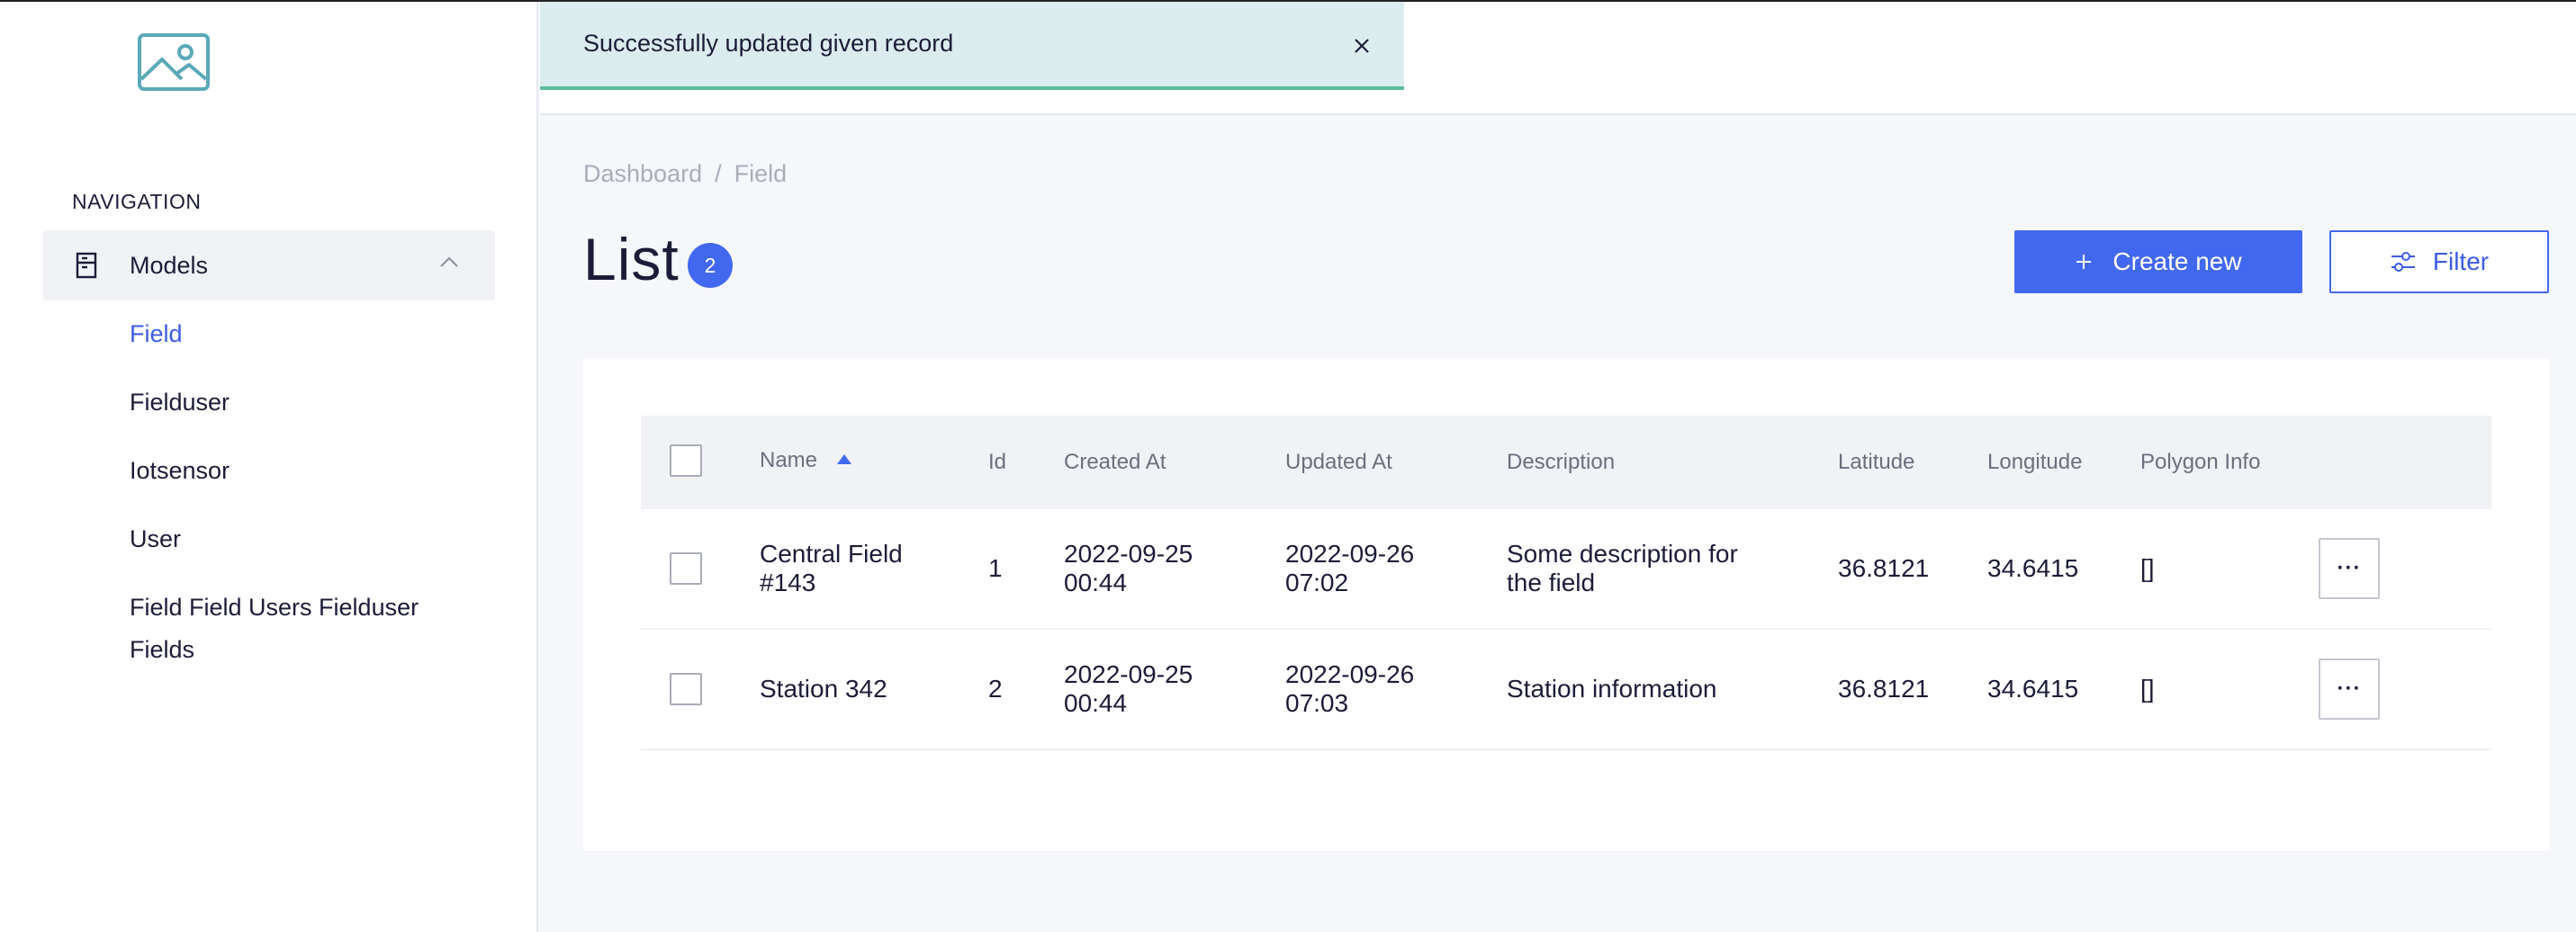  I want to click on sort-ascending-icon, so click(844, 459).